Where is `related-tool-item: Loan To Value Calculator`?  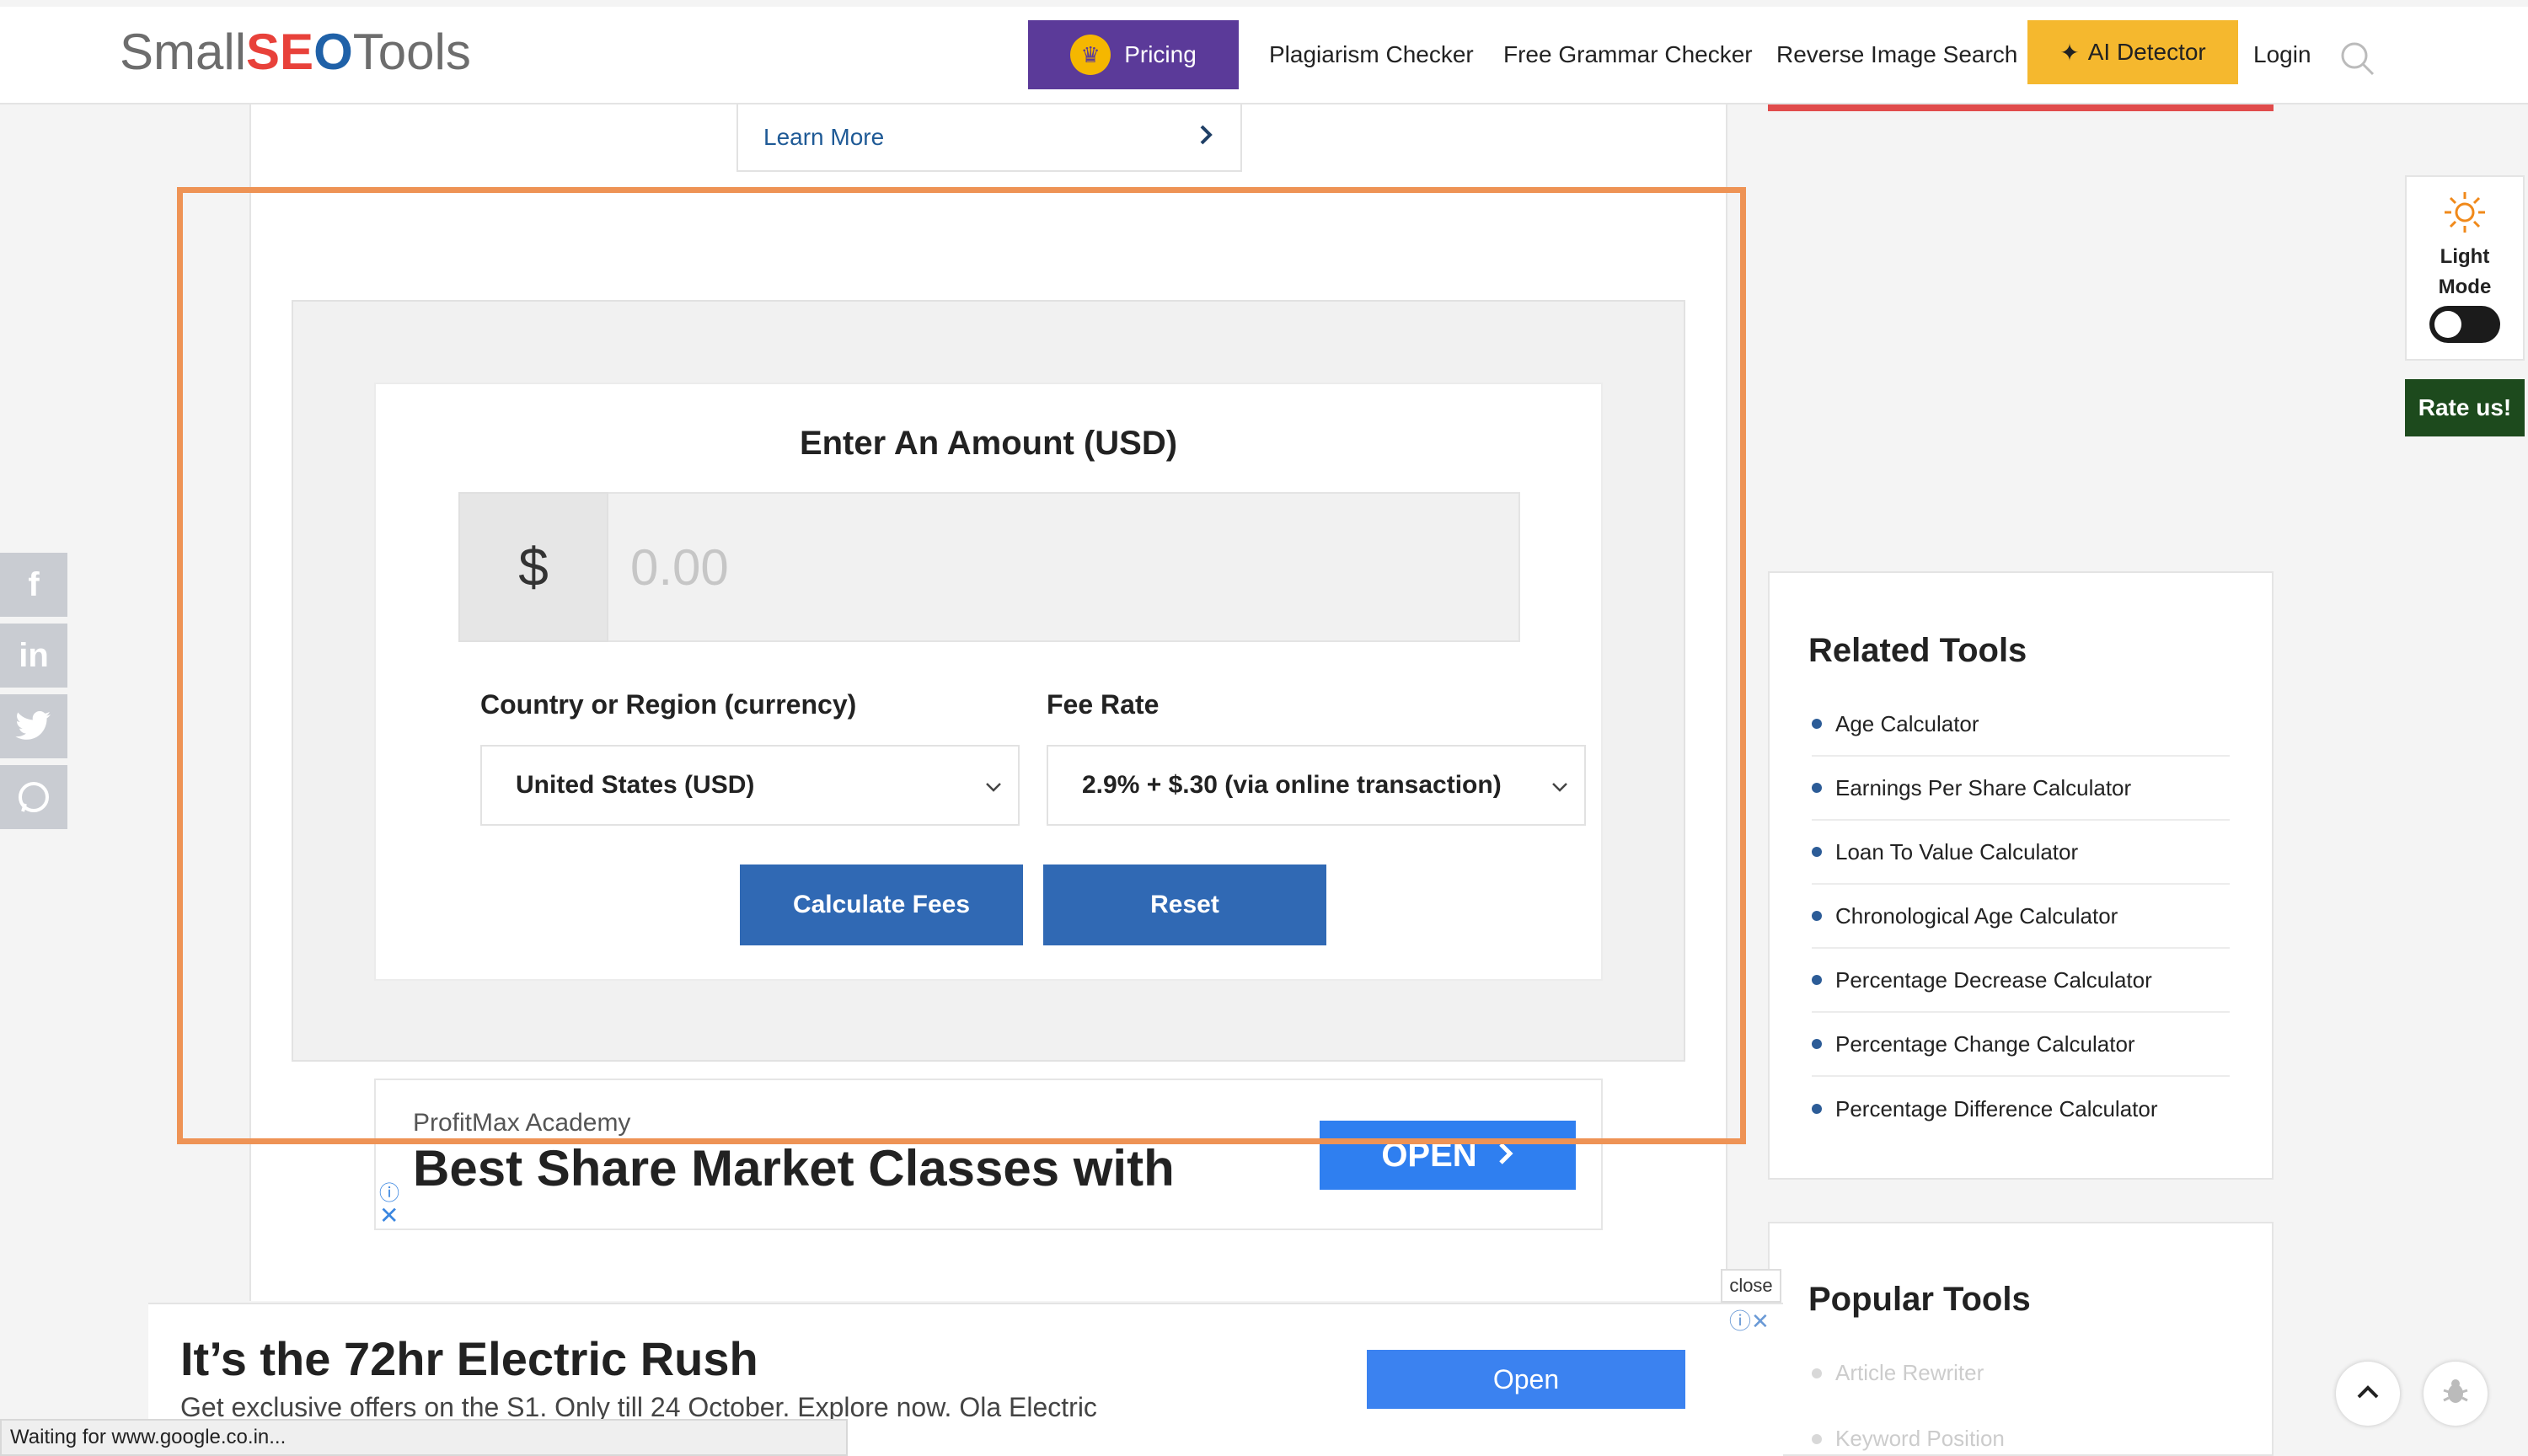 related-tool-item: Loan To Value Calculator is located at coordinates (2021, 853).